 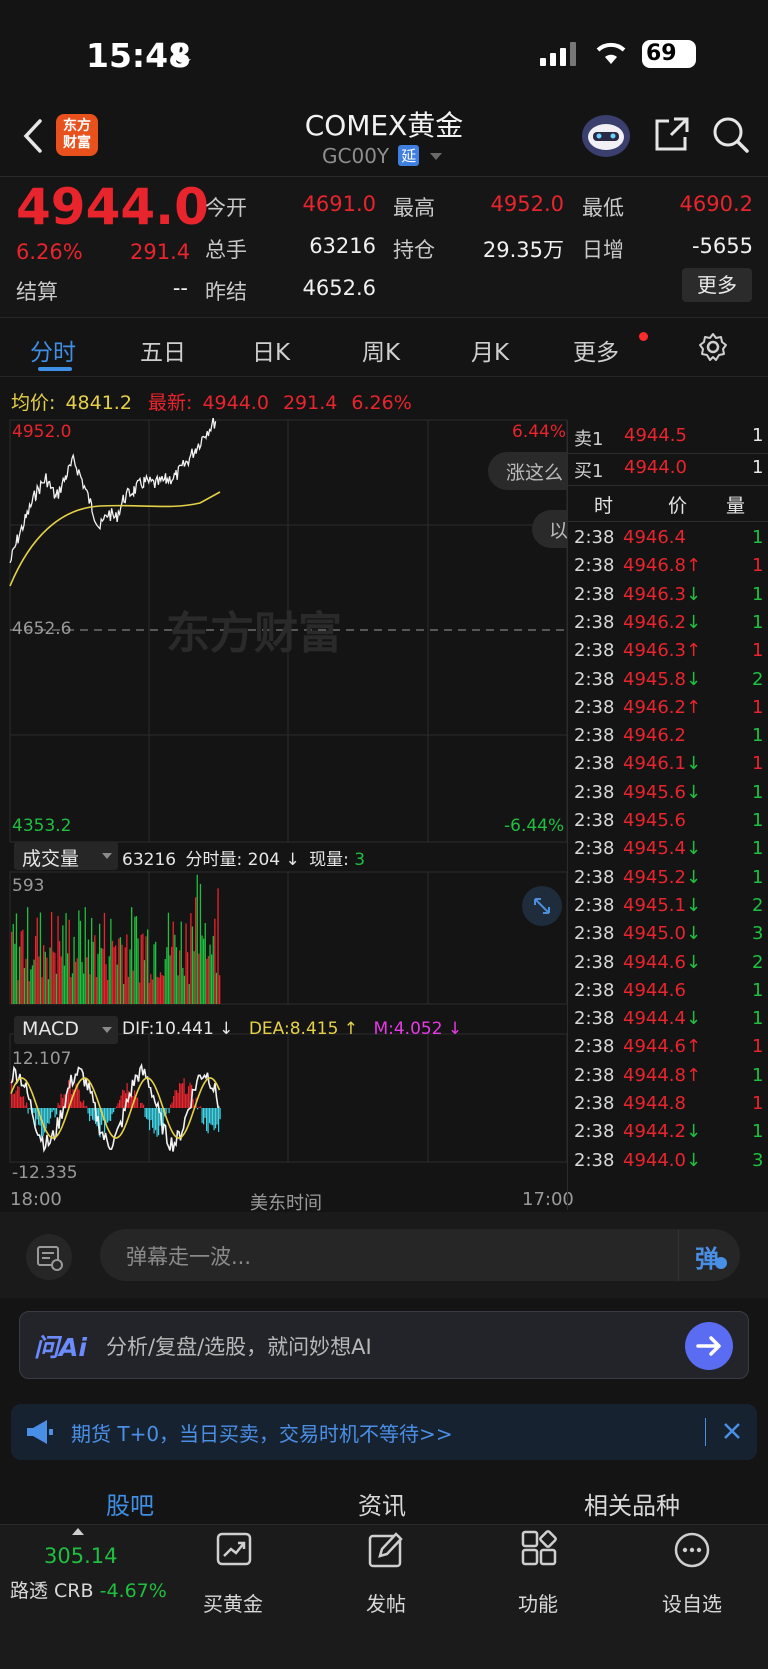 I want to click on trade-price: 4944.2↓, so click(x=662, y=1132).